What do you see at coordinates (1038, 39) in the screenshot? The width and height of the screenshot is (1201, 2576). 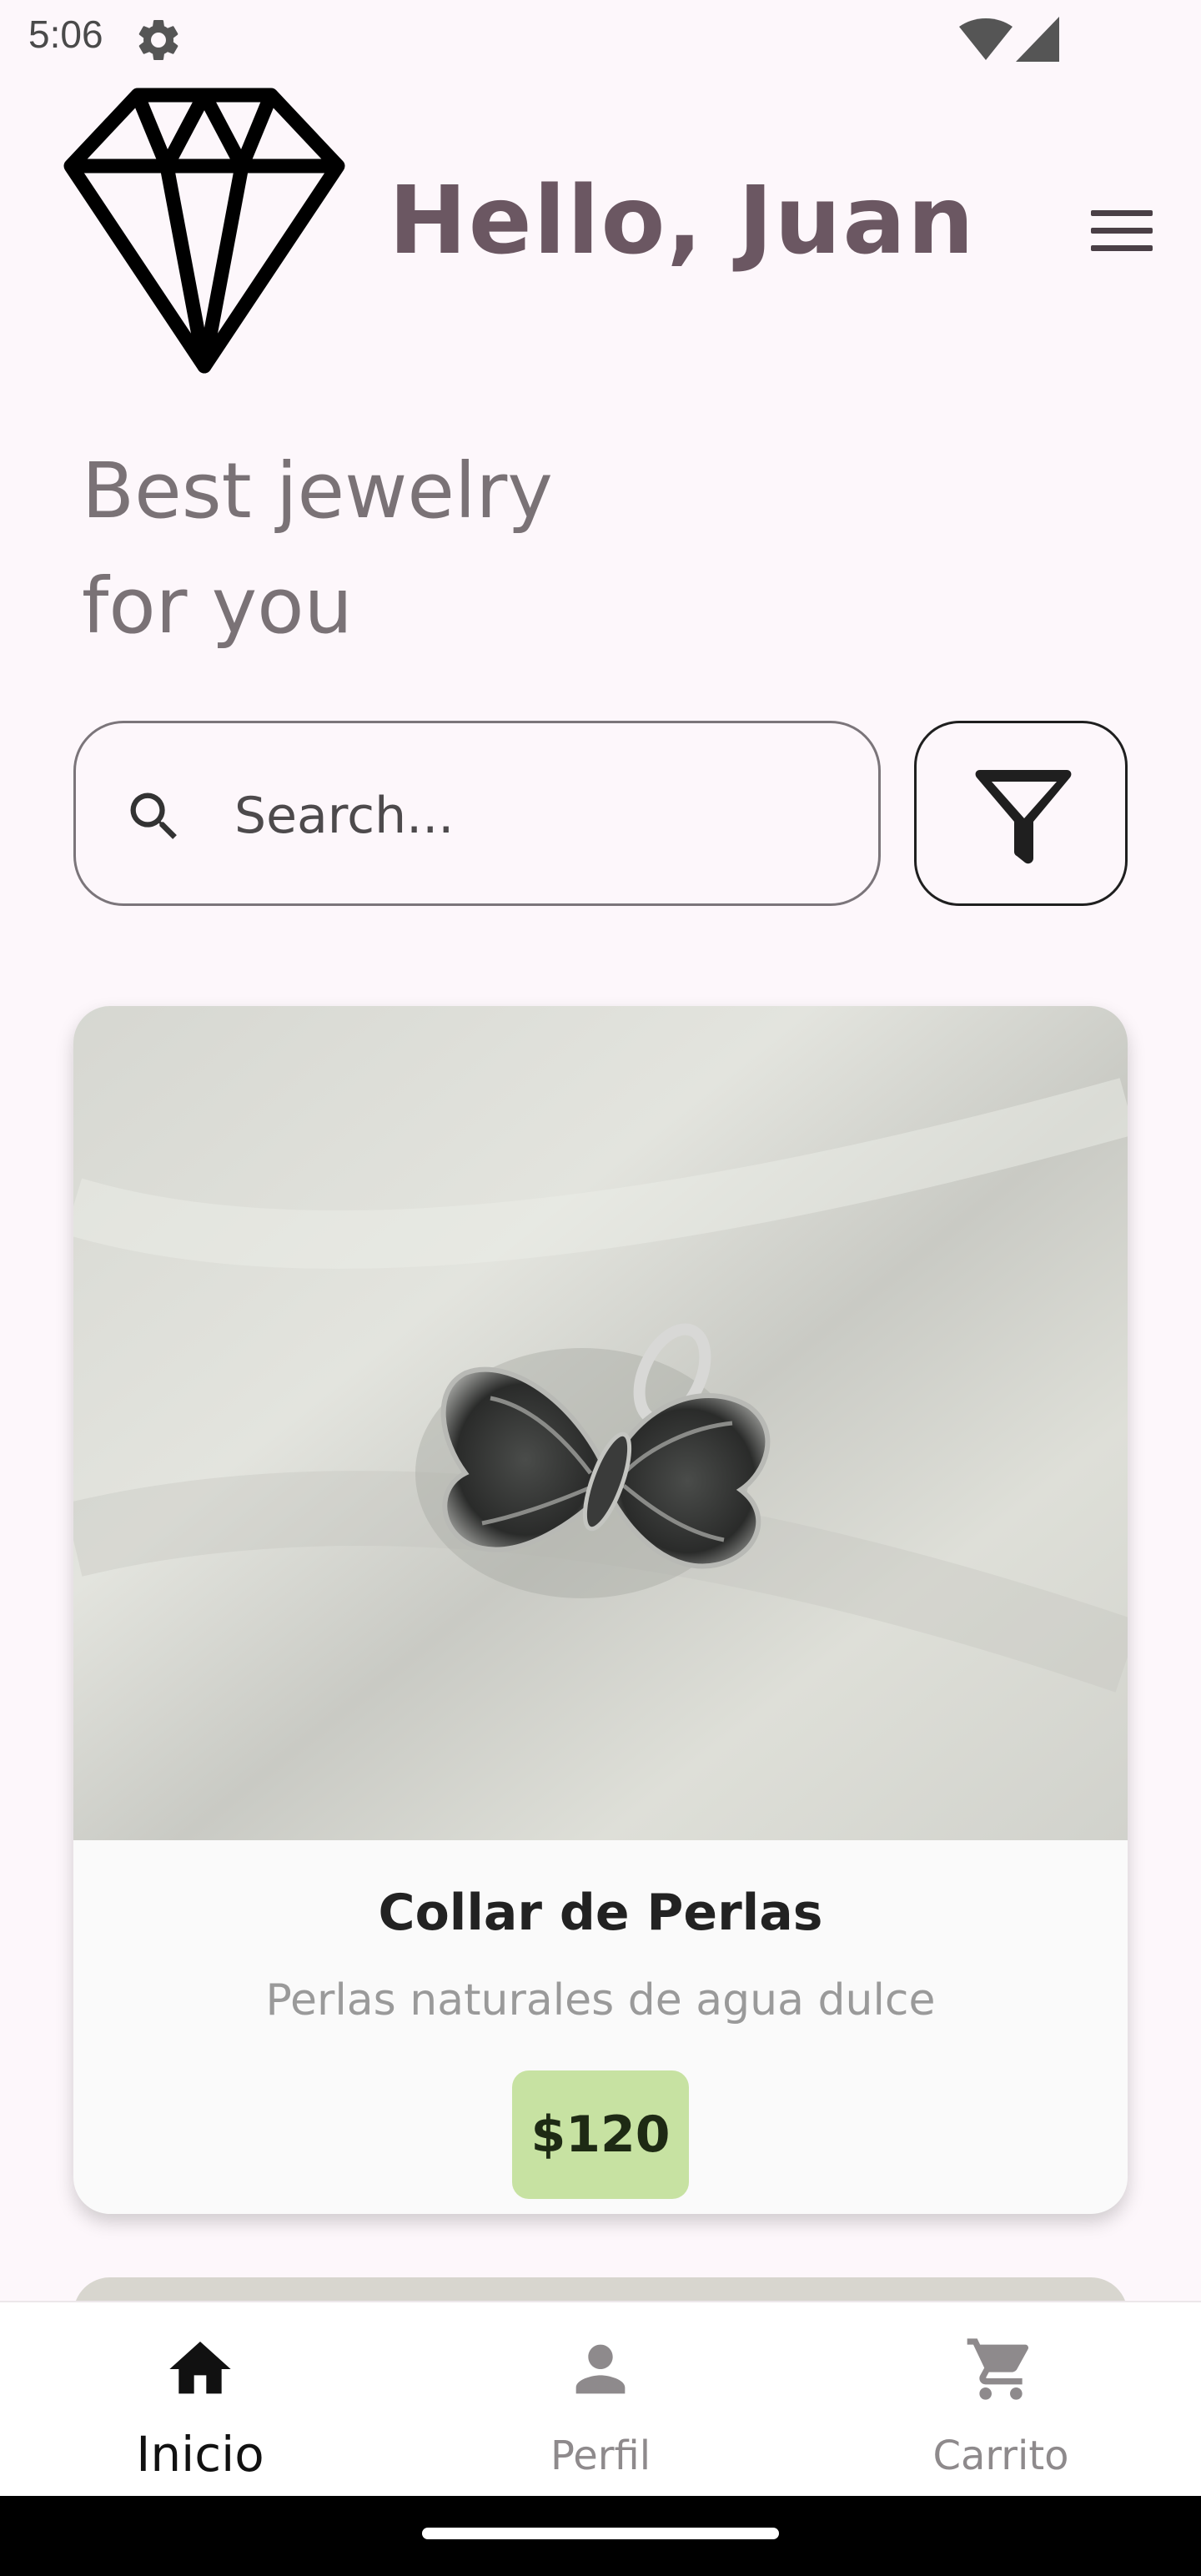 I see `cell-signal-icon` at bounding box center [1038, 39].